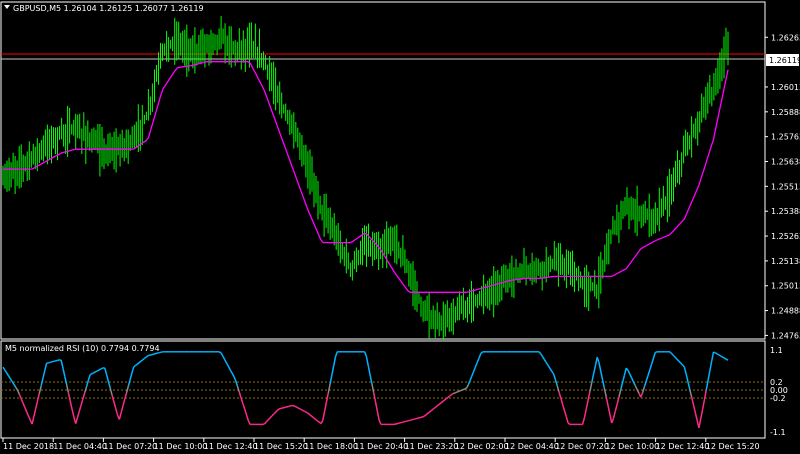 This screenshot has width=800, height=454. Describe the element at coordinates (778, 432) in the screenshot. I see `rsi-tick-label: -1.1` at that location.